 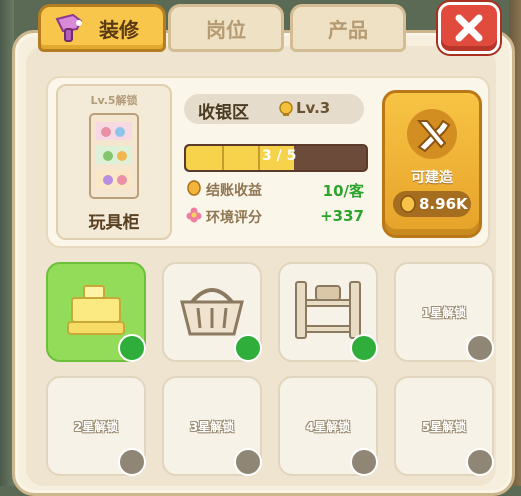 I want to click on tile-shelf, so click(x=328, y=312).